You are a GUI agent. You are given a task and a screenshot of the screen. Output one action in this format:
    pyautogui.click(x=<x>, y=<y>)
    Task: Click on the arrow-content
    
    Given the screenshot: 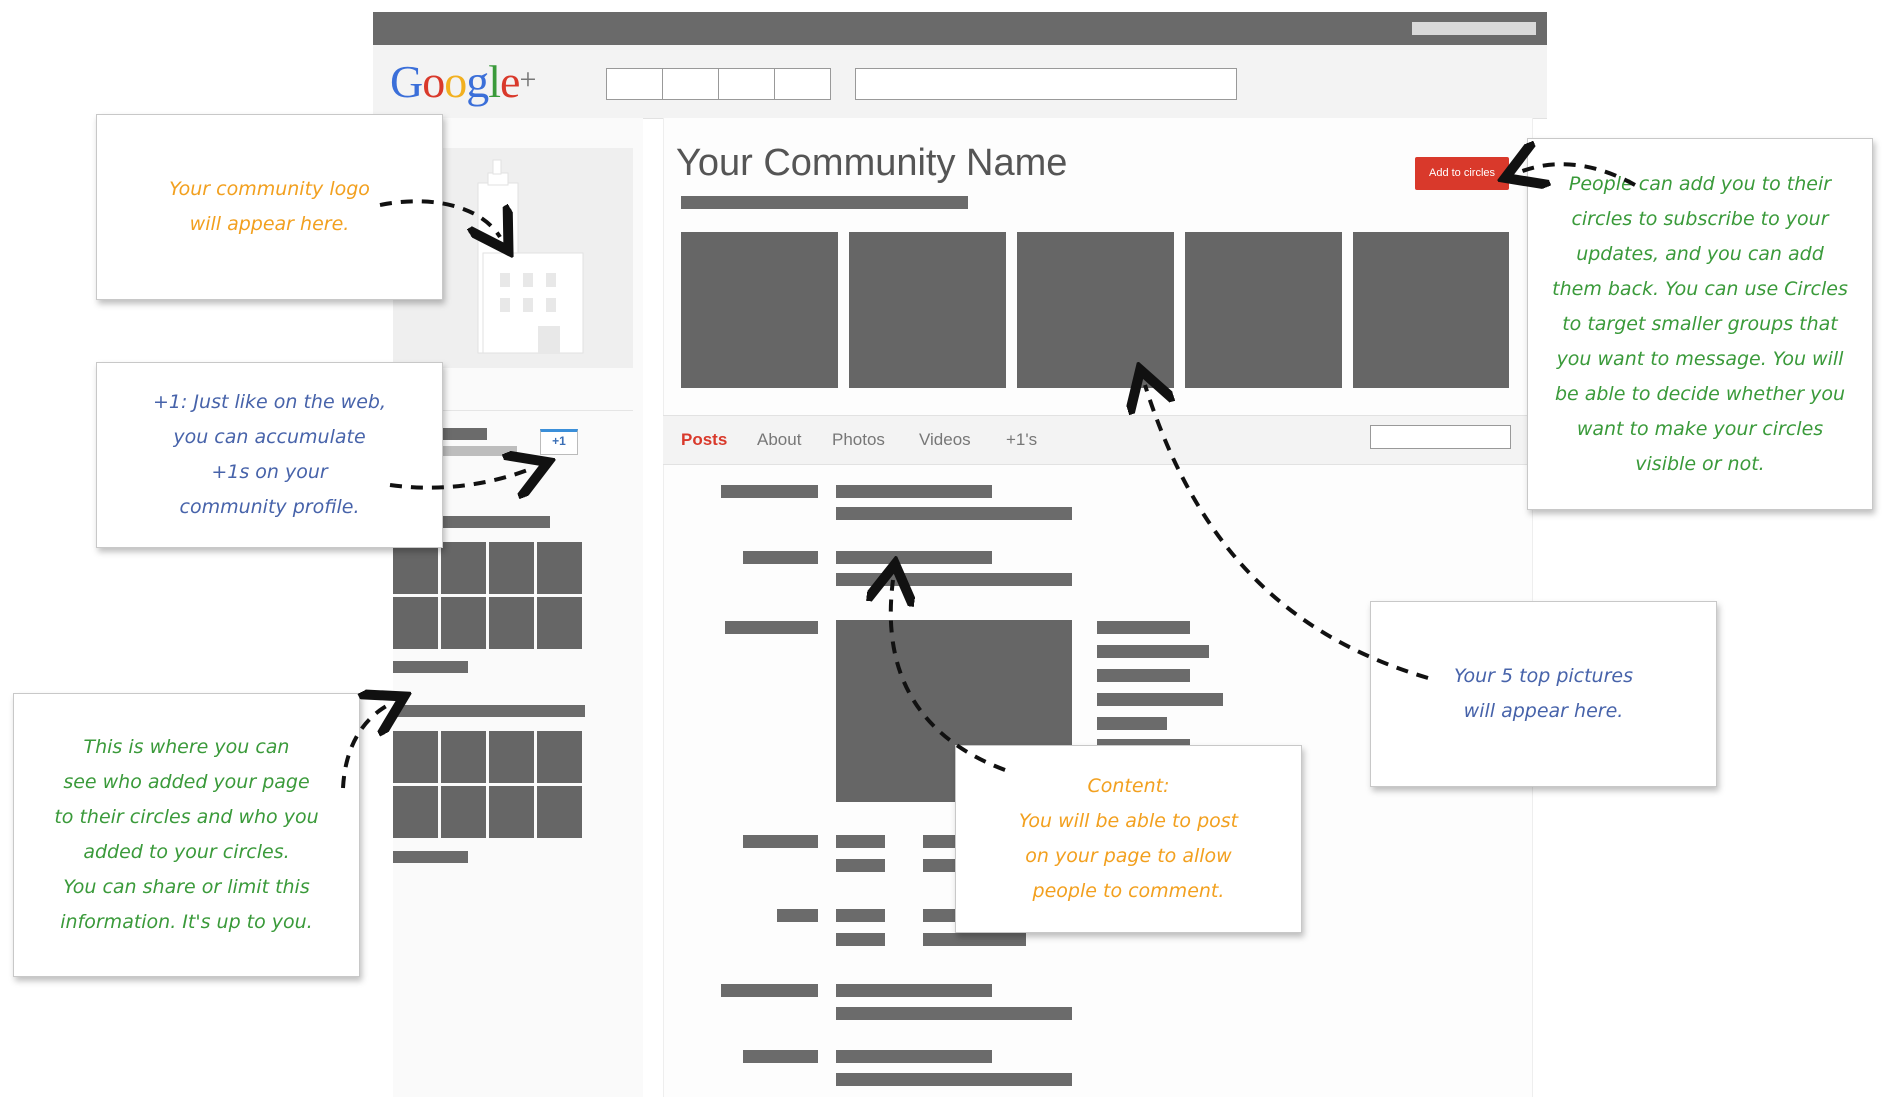 What is the action you would take?
    pyautogui.click(x=948, y=676)
    